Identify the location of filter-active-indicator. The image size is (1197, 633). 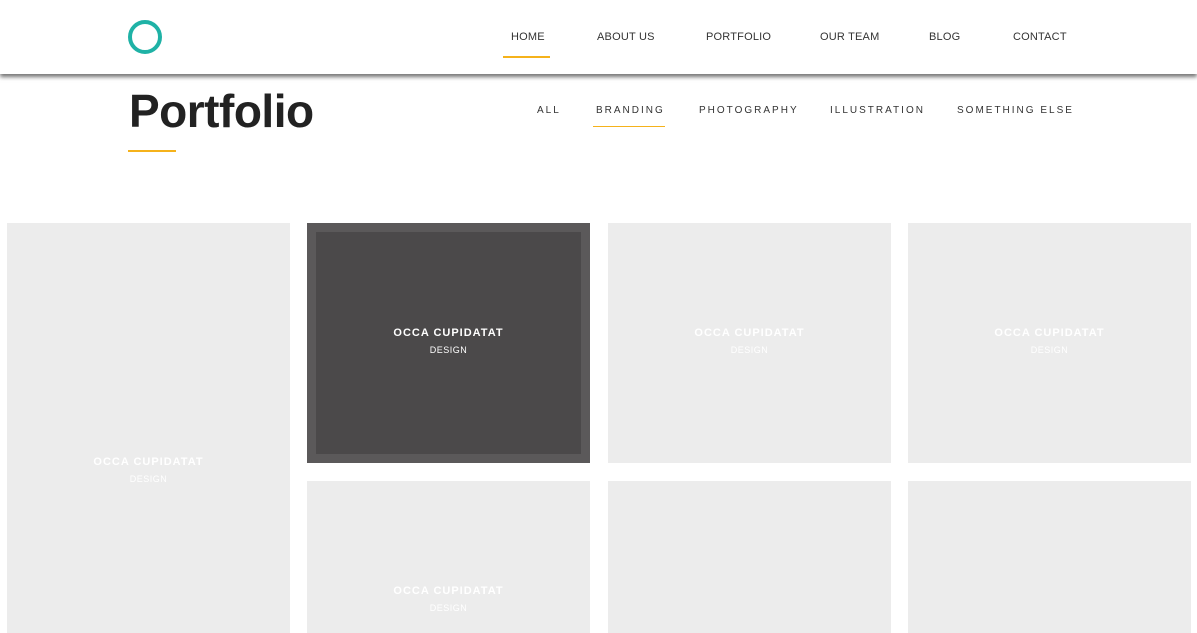
(629, 126).